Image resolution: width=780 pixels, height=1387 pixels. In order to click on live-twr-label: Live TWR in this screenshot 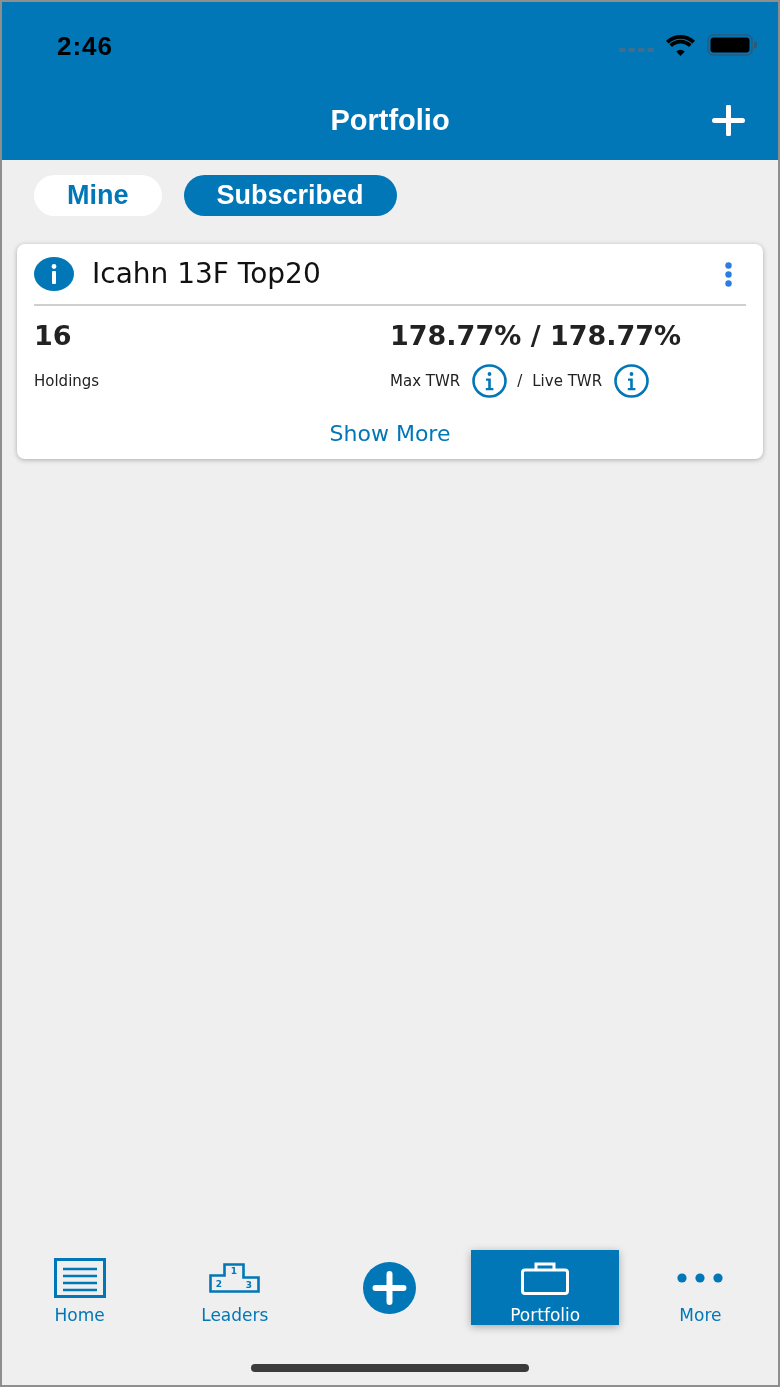, I will do `click(567, 381)`.